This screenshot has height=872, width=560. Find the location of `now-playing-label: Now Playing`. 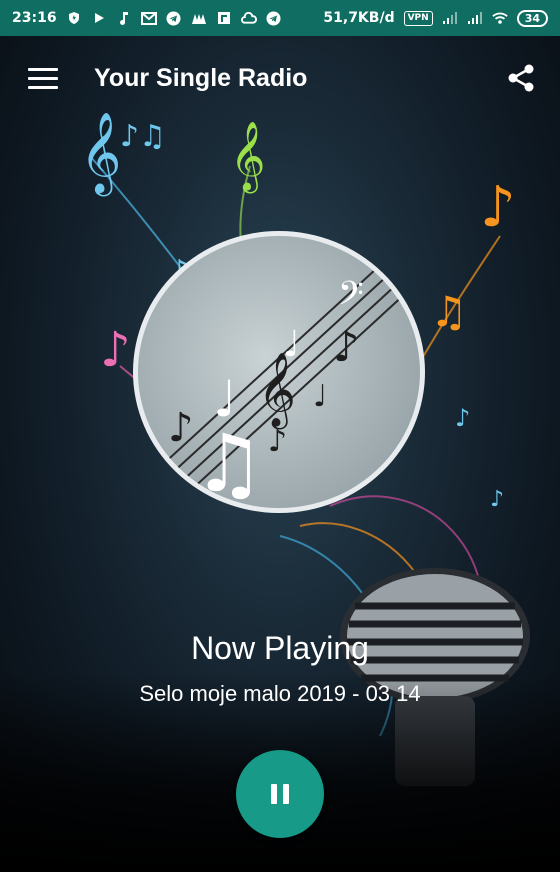

now-playing-label: Now Playing is located at coordinates (280, 648).